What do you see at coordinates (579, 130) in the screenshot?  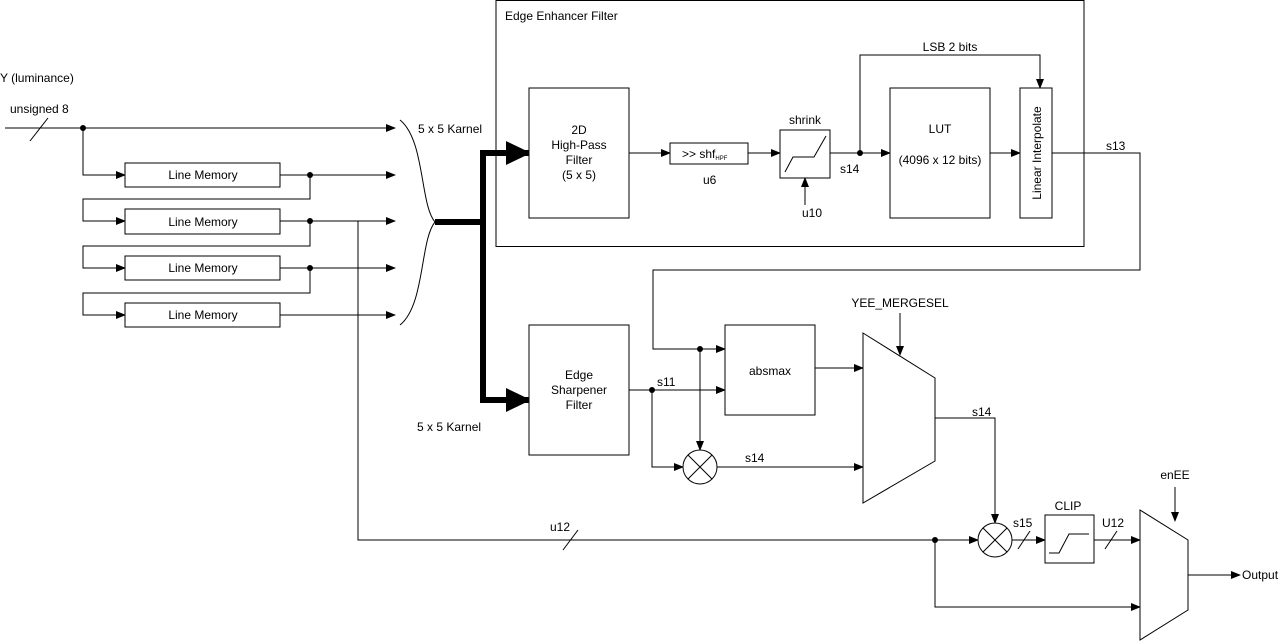 I see `svg-text: 2D` at bounding box center [579, 130].